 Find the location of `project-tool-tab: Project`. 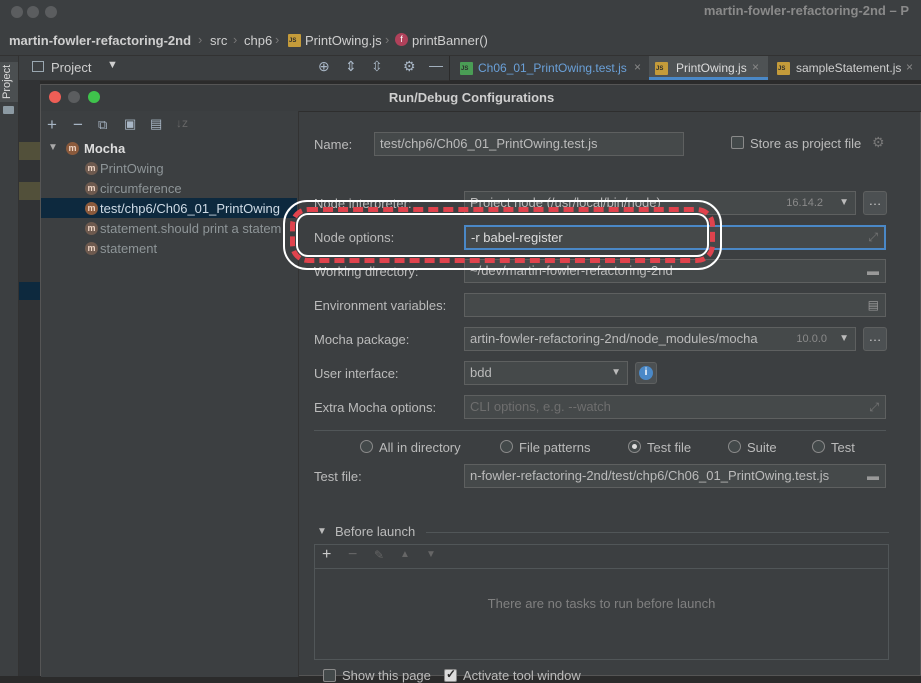

project-tool-tab: Project is located at coordinates (9, 82).